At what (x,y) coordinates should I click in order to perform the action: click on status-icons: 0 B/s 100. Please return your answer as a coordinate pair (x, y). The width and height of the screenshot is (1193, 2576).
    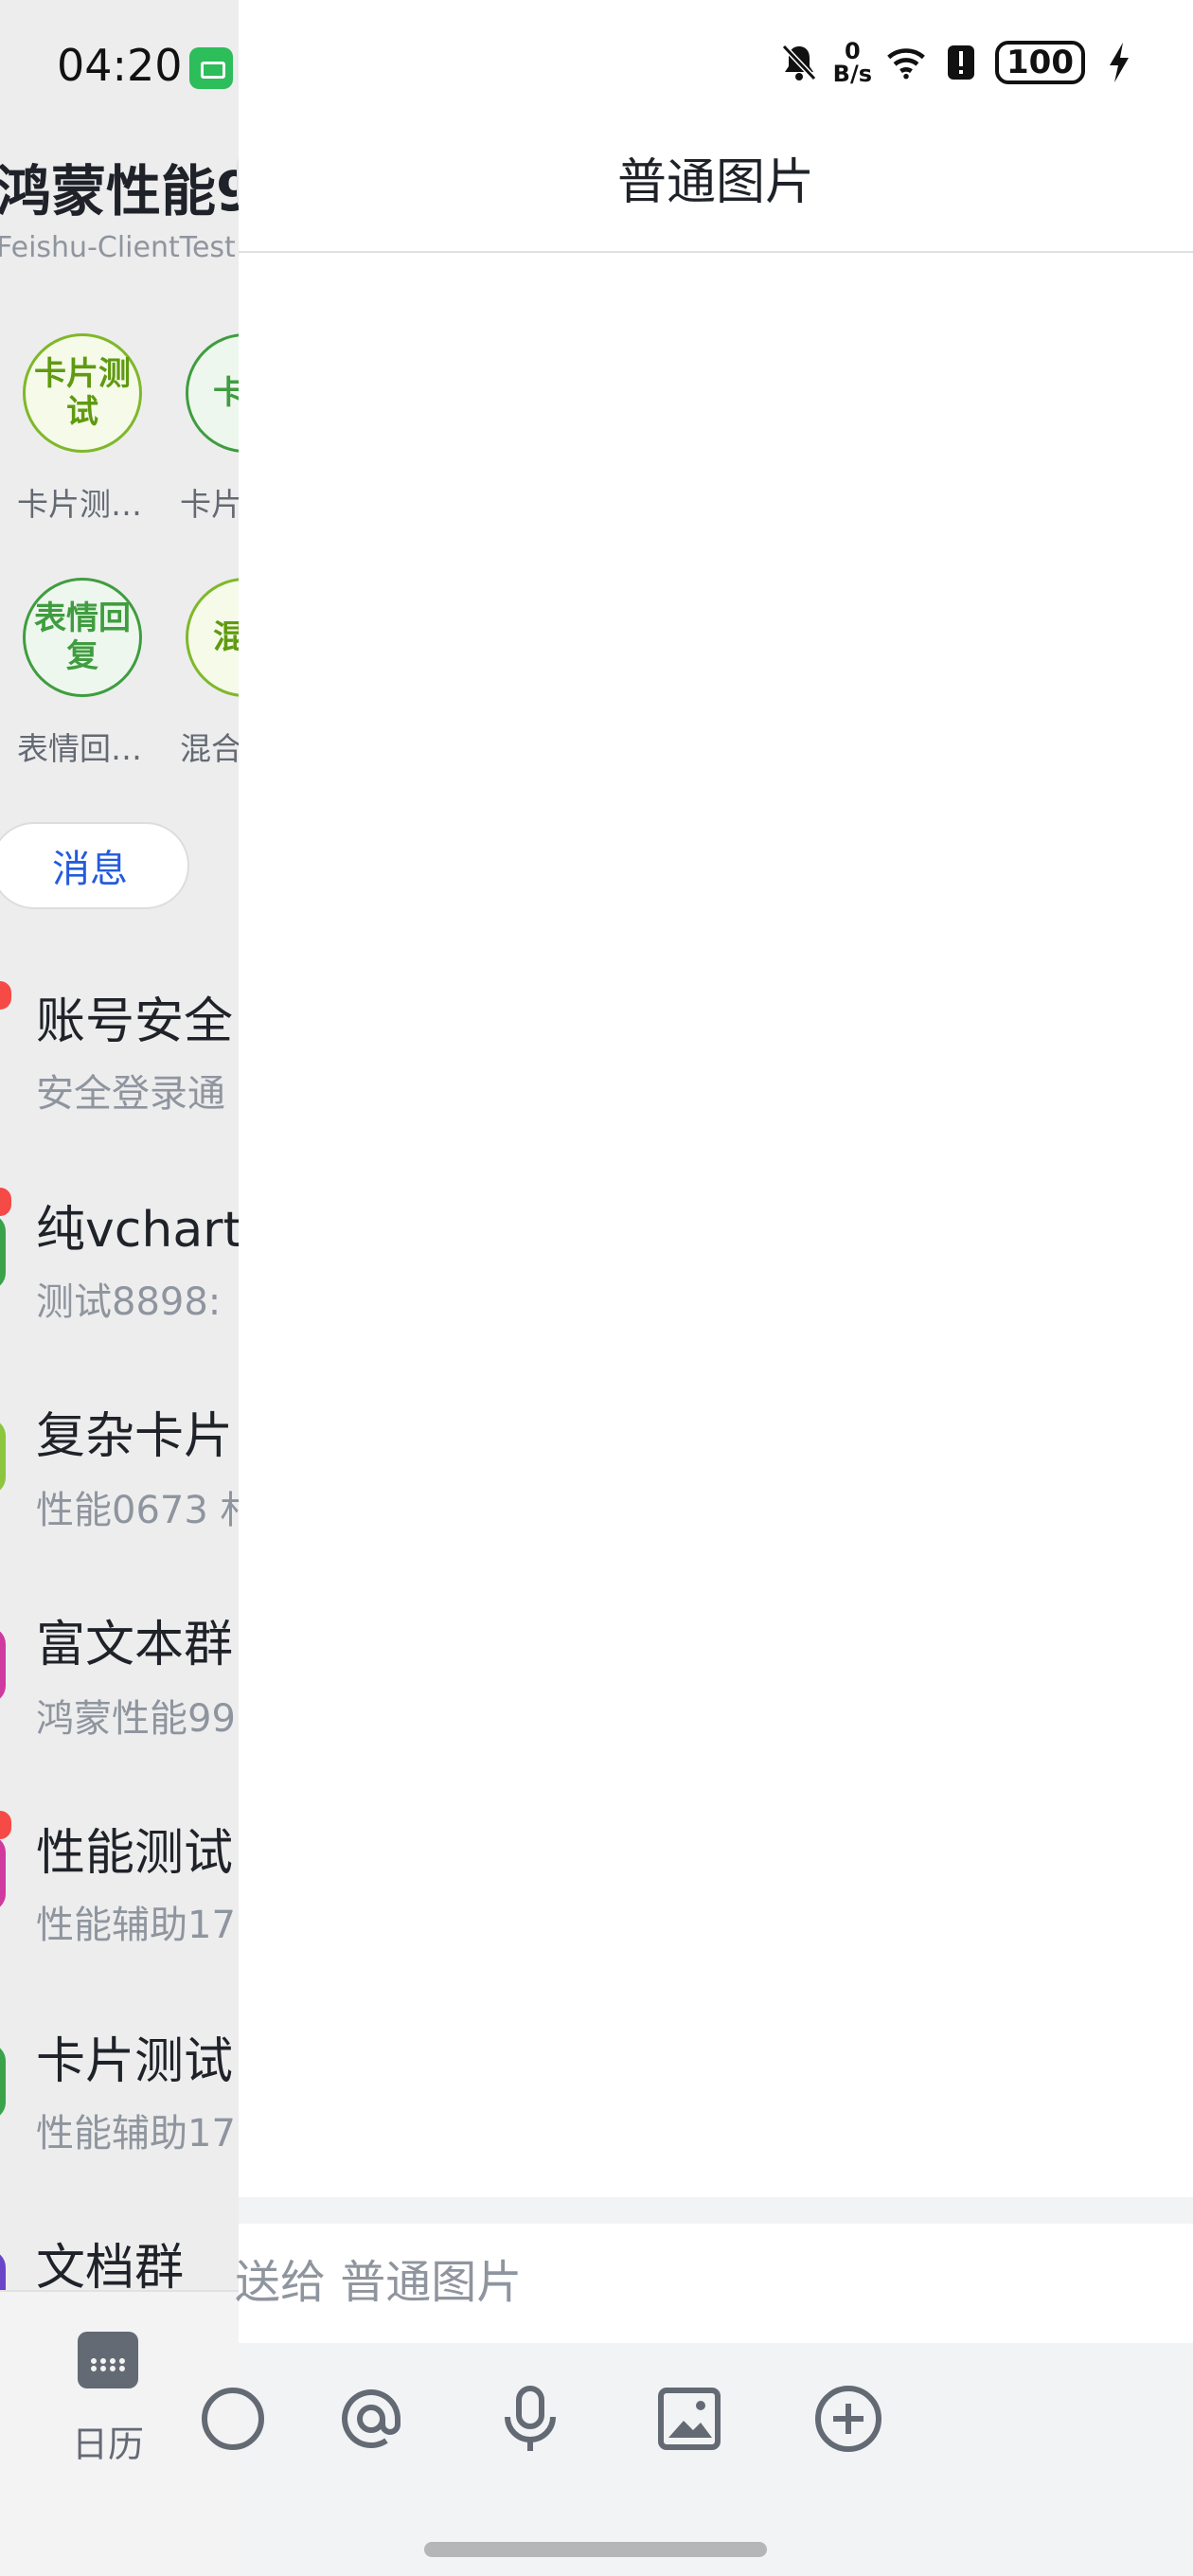
    Looking at the image, I should click on (959, 62).